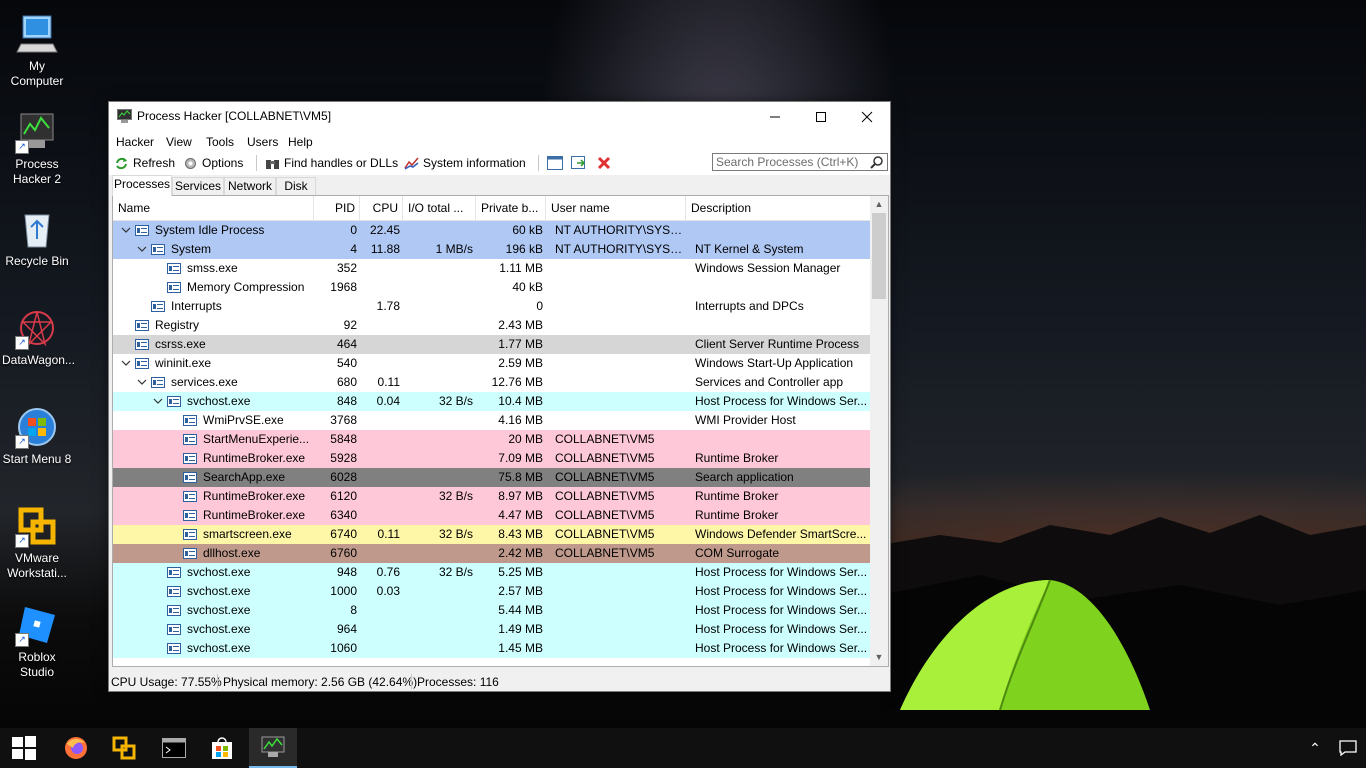 Image resolution: width=1366 pixels, height=768 pixels. Describe the element at coordinates (388, 401) in the screenshot. I see `process-cpu: 0.04` at that location.